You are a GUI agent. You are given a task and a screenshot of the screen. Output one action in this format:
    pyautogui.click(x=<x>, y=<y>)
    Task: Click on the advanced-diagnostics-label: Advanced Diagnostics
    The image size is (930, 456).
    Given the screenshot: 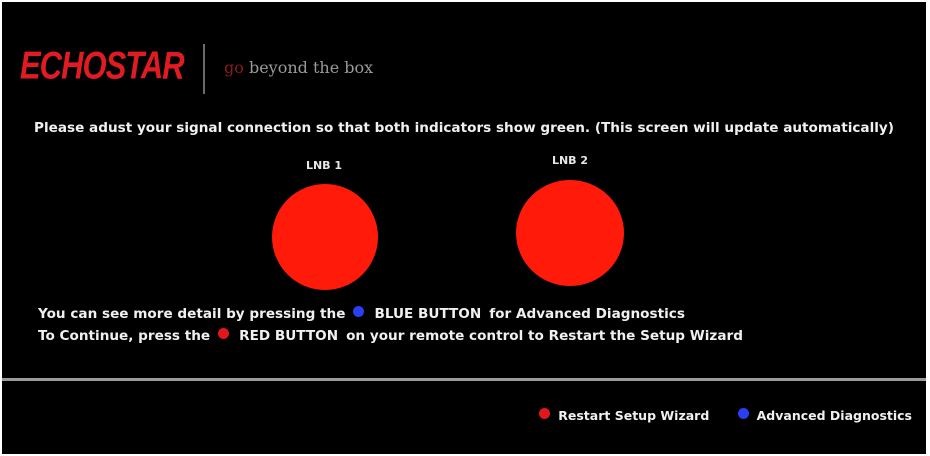 What is the action you would take?
    pyautogui.click(x=834, y=415)
    